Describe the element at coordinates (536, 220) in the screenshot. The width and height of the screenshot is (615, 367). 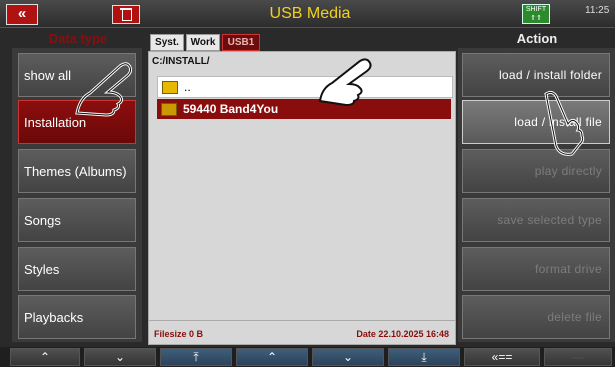
I see `save-selected-type-button: save selected type` at that location.